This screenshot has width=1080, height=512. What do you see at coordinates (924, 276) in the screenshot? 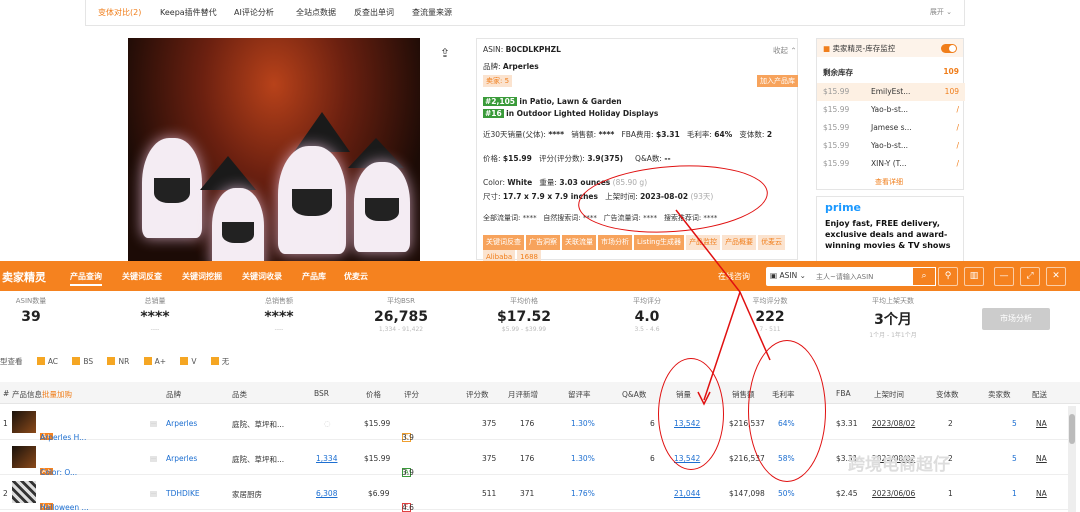
I see `search-icon: ⌕` at bounding box center [924, 276].